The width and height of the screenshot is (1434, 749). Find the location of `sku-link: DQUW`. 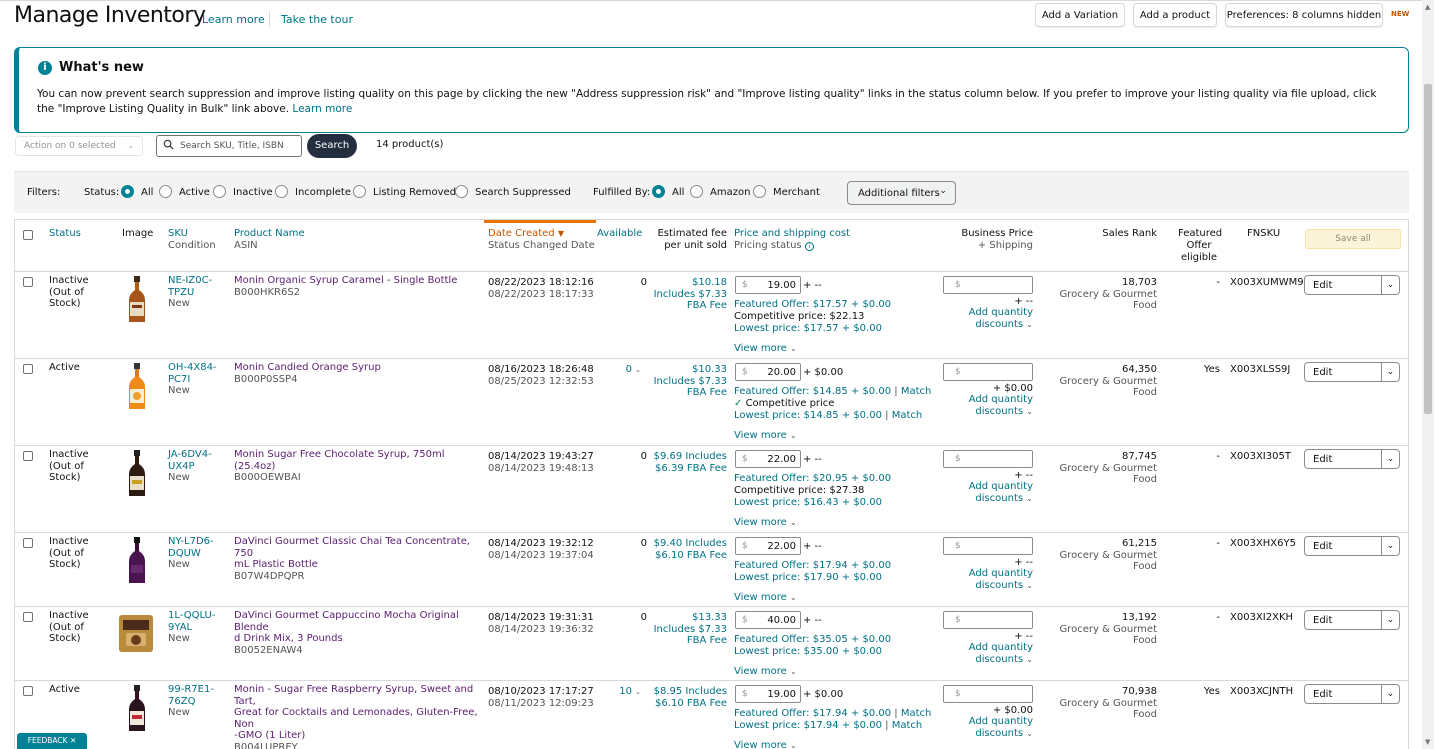

sku-link: DQUW is located at coordinates (191, 554).